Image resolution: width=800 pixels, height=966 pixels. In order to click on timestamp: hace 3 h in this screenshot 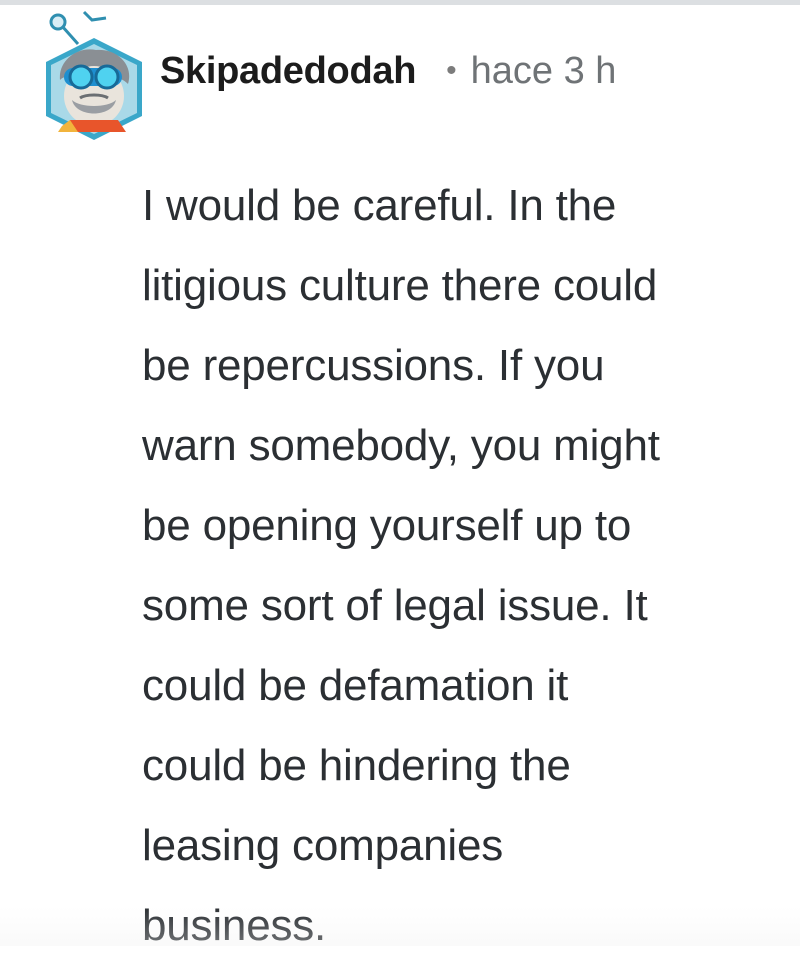, I will do `click(544, 71)`.